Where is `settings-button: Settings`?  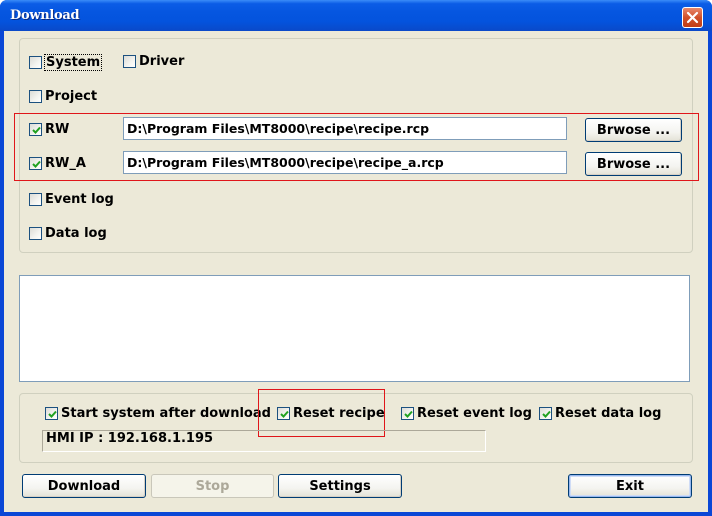
settings-button: Settings is located at coordinates (340, 486).